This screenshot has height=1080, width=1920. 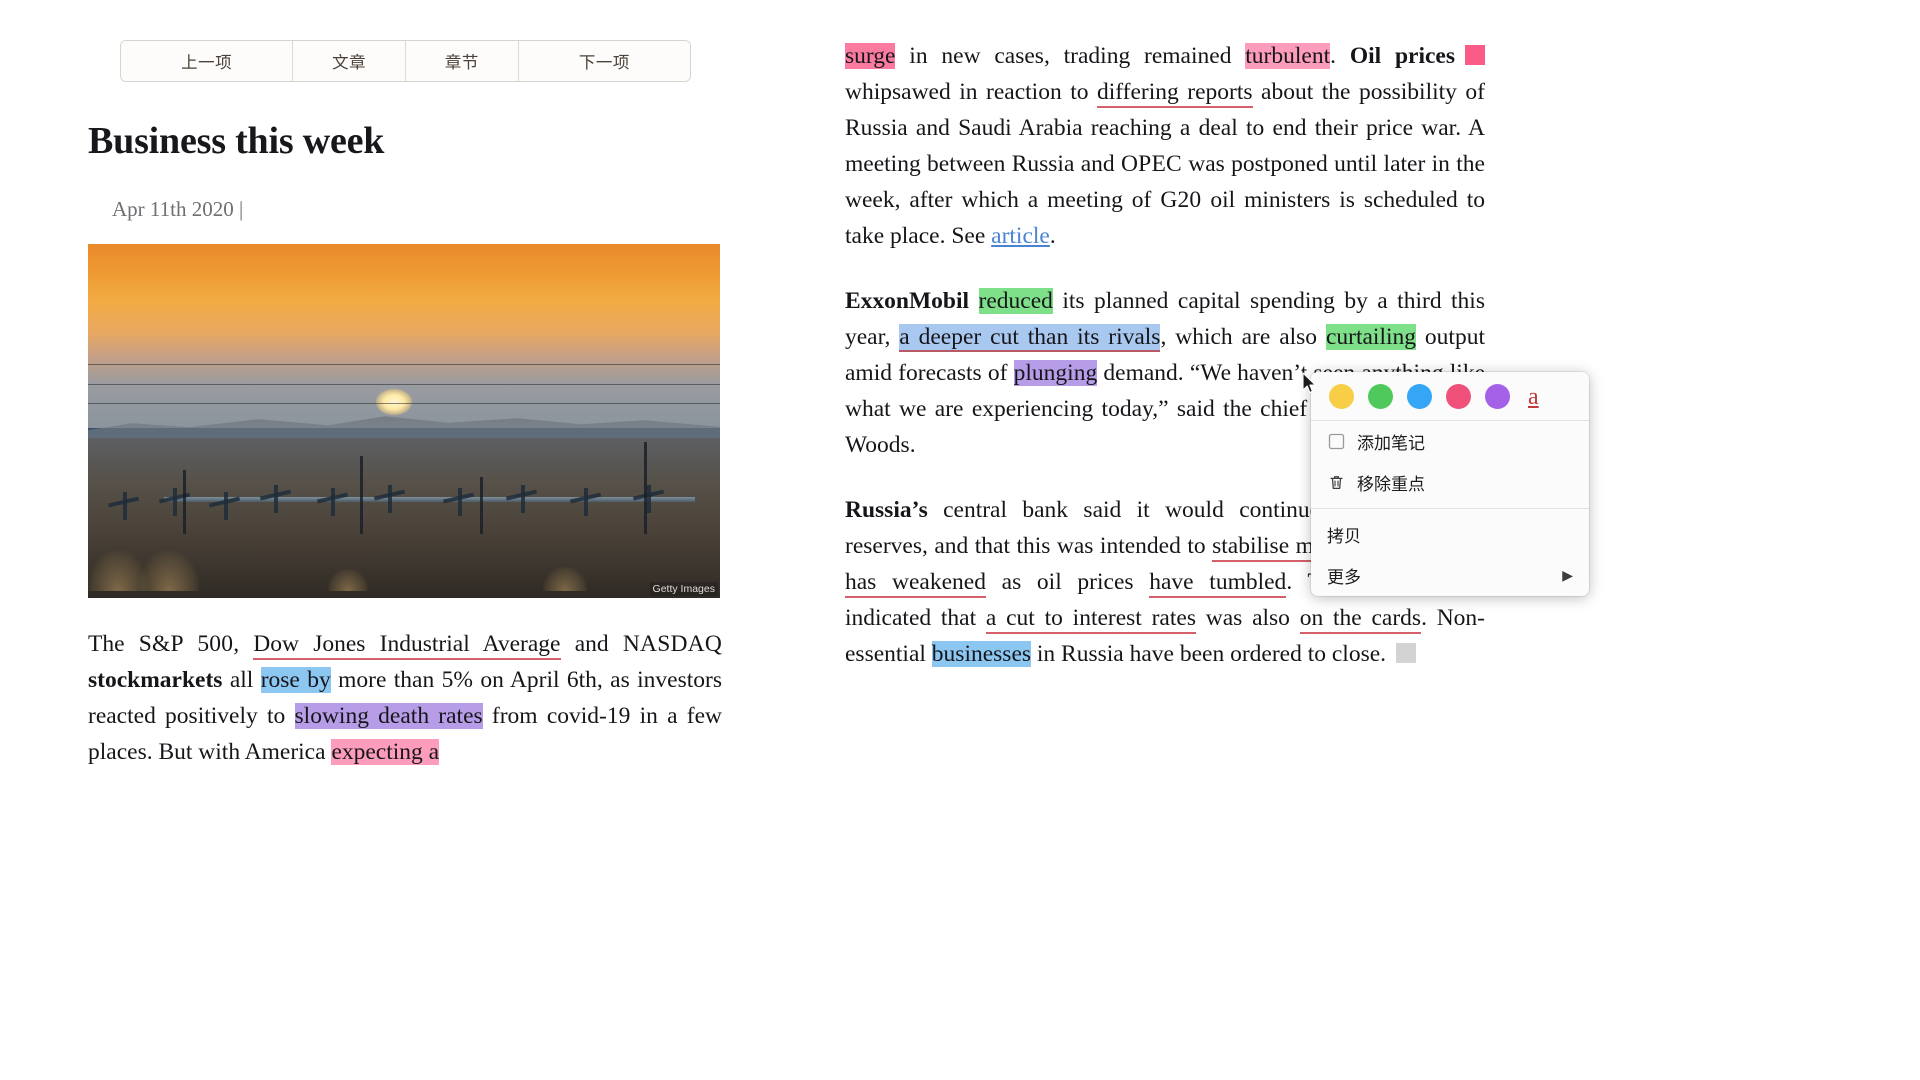 What do you see at coordinates (1402, 56) in the screenshot?
I see `bold-oil-prices: Oil prices` at bounding box center [1402, 56].